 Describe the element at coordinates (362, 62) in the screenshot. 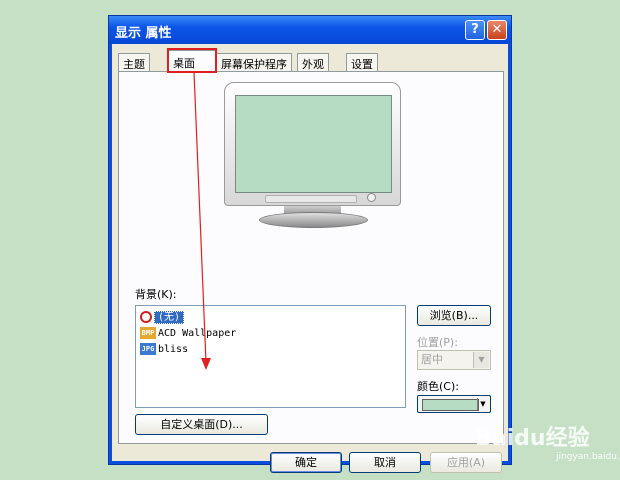

I see `tab-settings: 设置` at that location.